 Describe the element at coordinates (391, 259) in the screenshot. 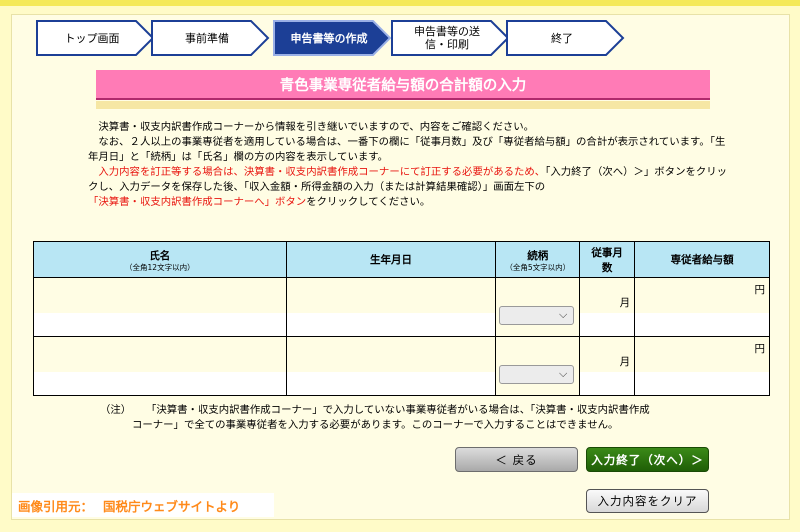

I see `header-dob: 生年月日` at that location.